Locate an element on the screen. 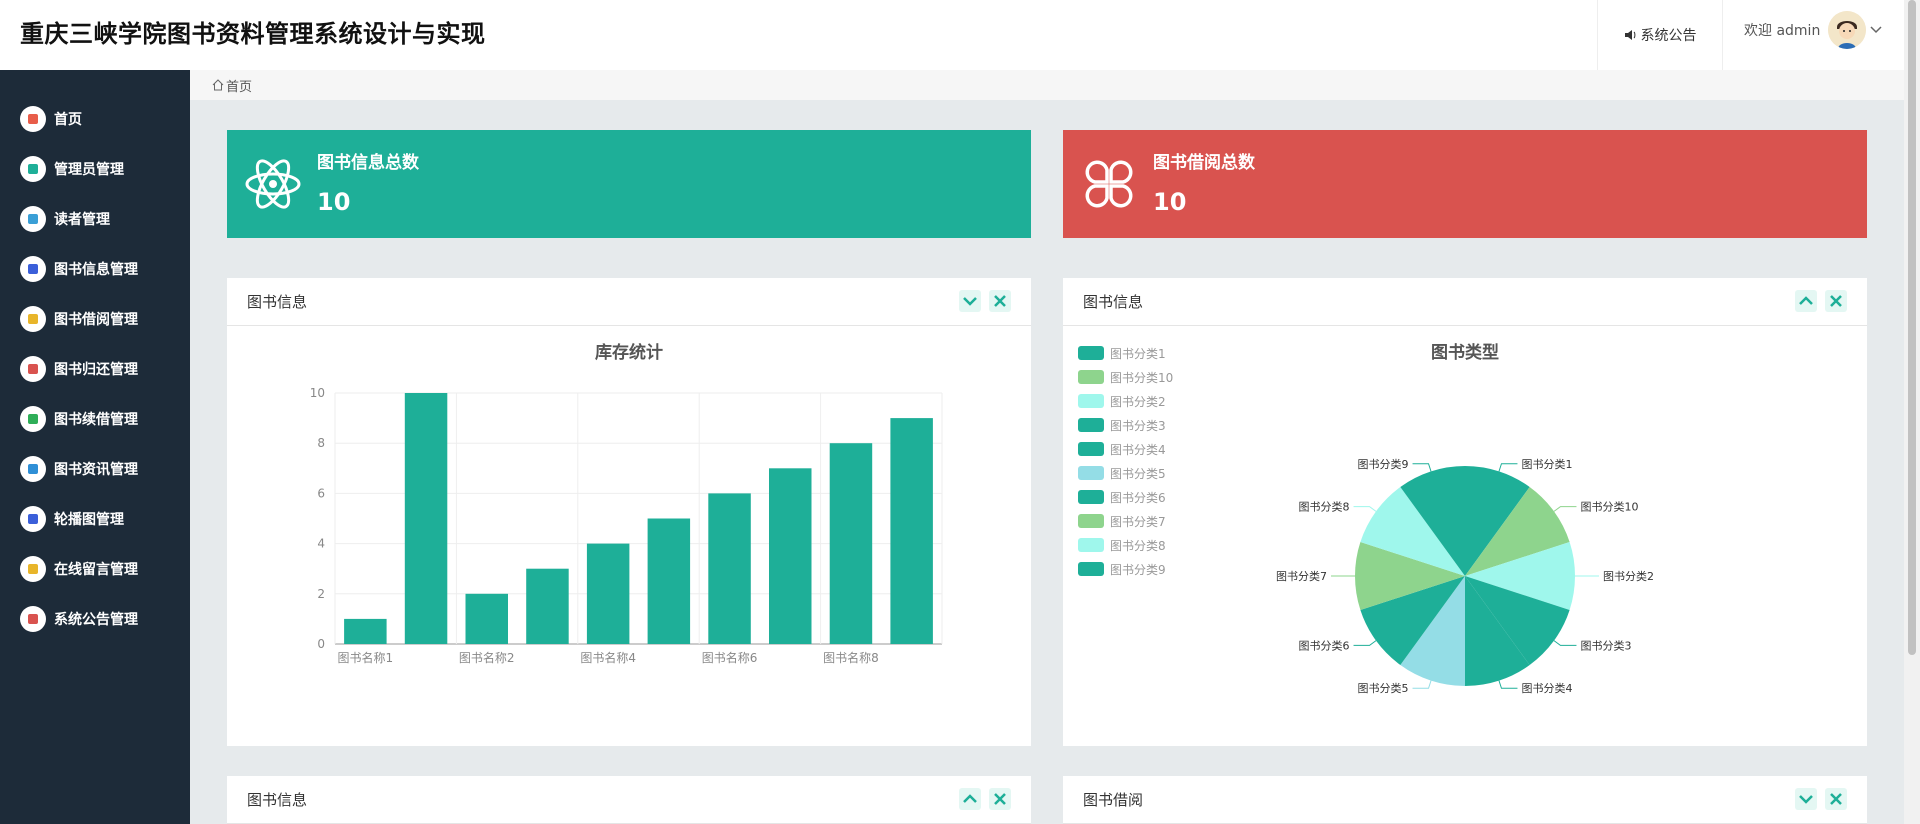 The image size is (1920, 824). sidebar-item-2: 管理员管理 is located at coordinates (95, 169).